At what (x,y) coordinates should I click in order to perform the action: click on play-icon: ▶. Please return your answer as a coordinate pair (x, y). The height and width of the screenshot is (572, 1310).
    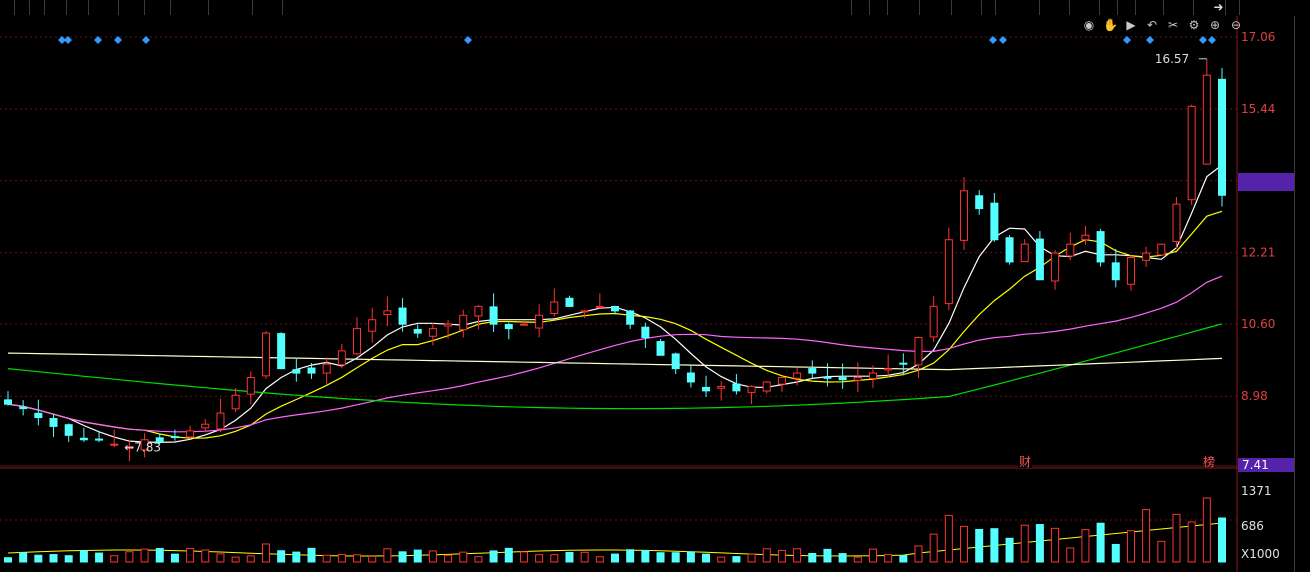
    Looking at the image, I should click on (1131, 25).